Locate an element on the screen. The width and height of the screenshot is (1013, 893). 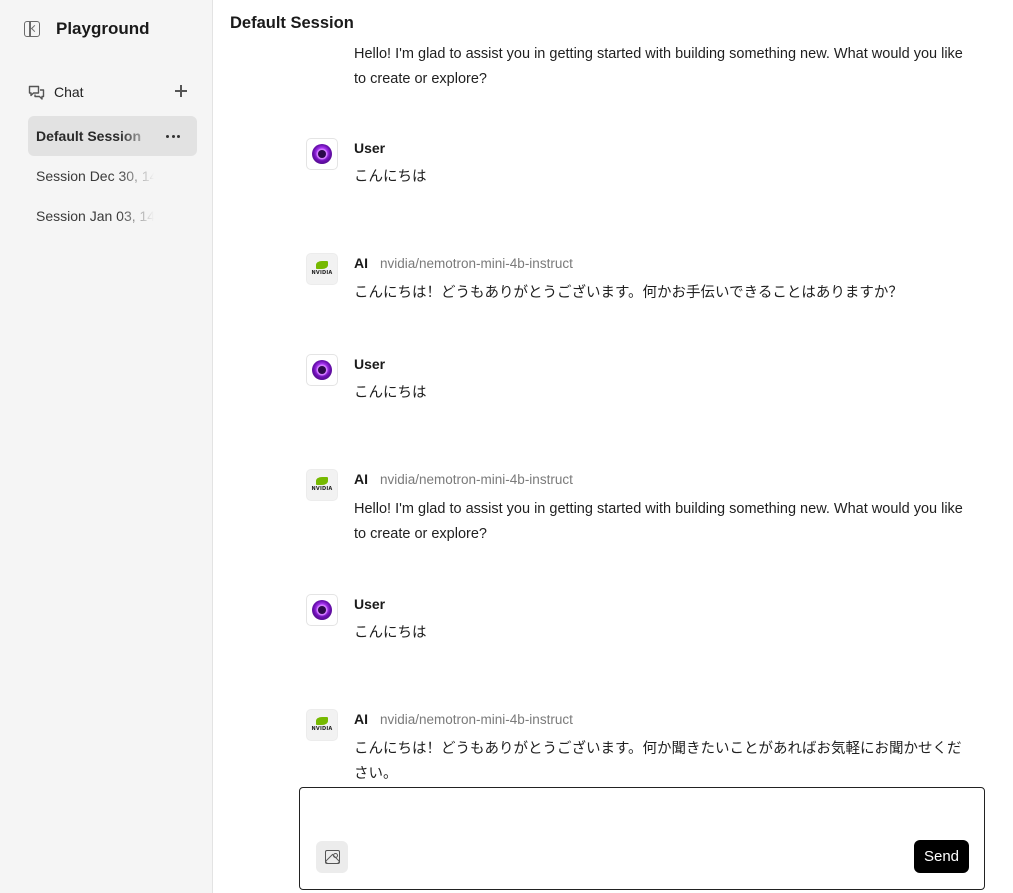
session-label: Default Session is located at coordinates (89, 136).